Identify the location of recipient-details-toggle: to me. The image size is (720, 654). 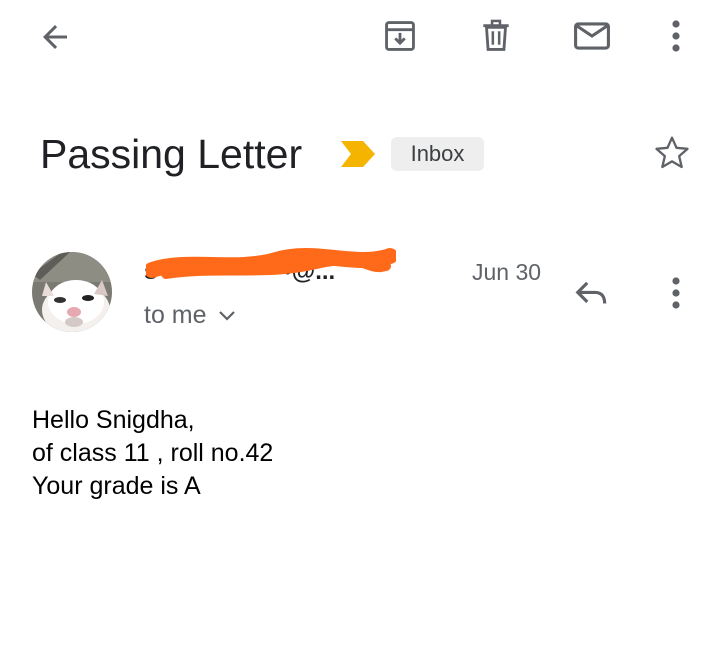
(190, 315).